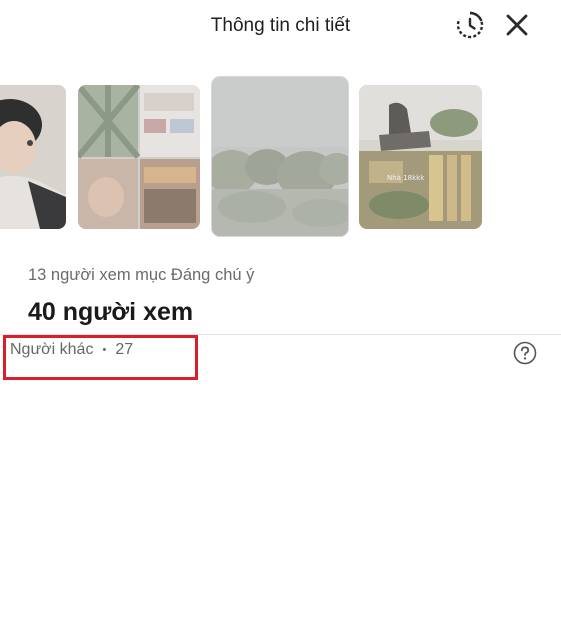 The image size is (561, 637). Describe the element at coordinates (141, 275) in the screenshot. I see `highlight-views-count: 13 người xem mục Đáng chú ý` at that location.